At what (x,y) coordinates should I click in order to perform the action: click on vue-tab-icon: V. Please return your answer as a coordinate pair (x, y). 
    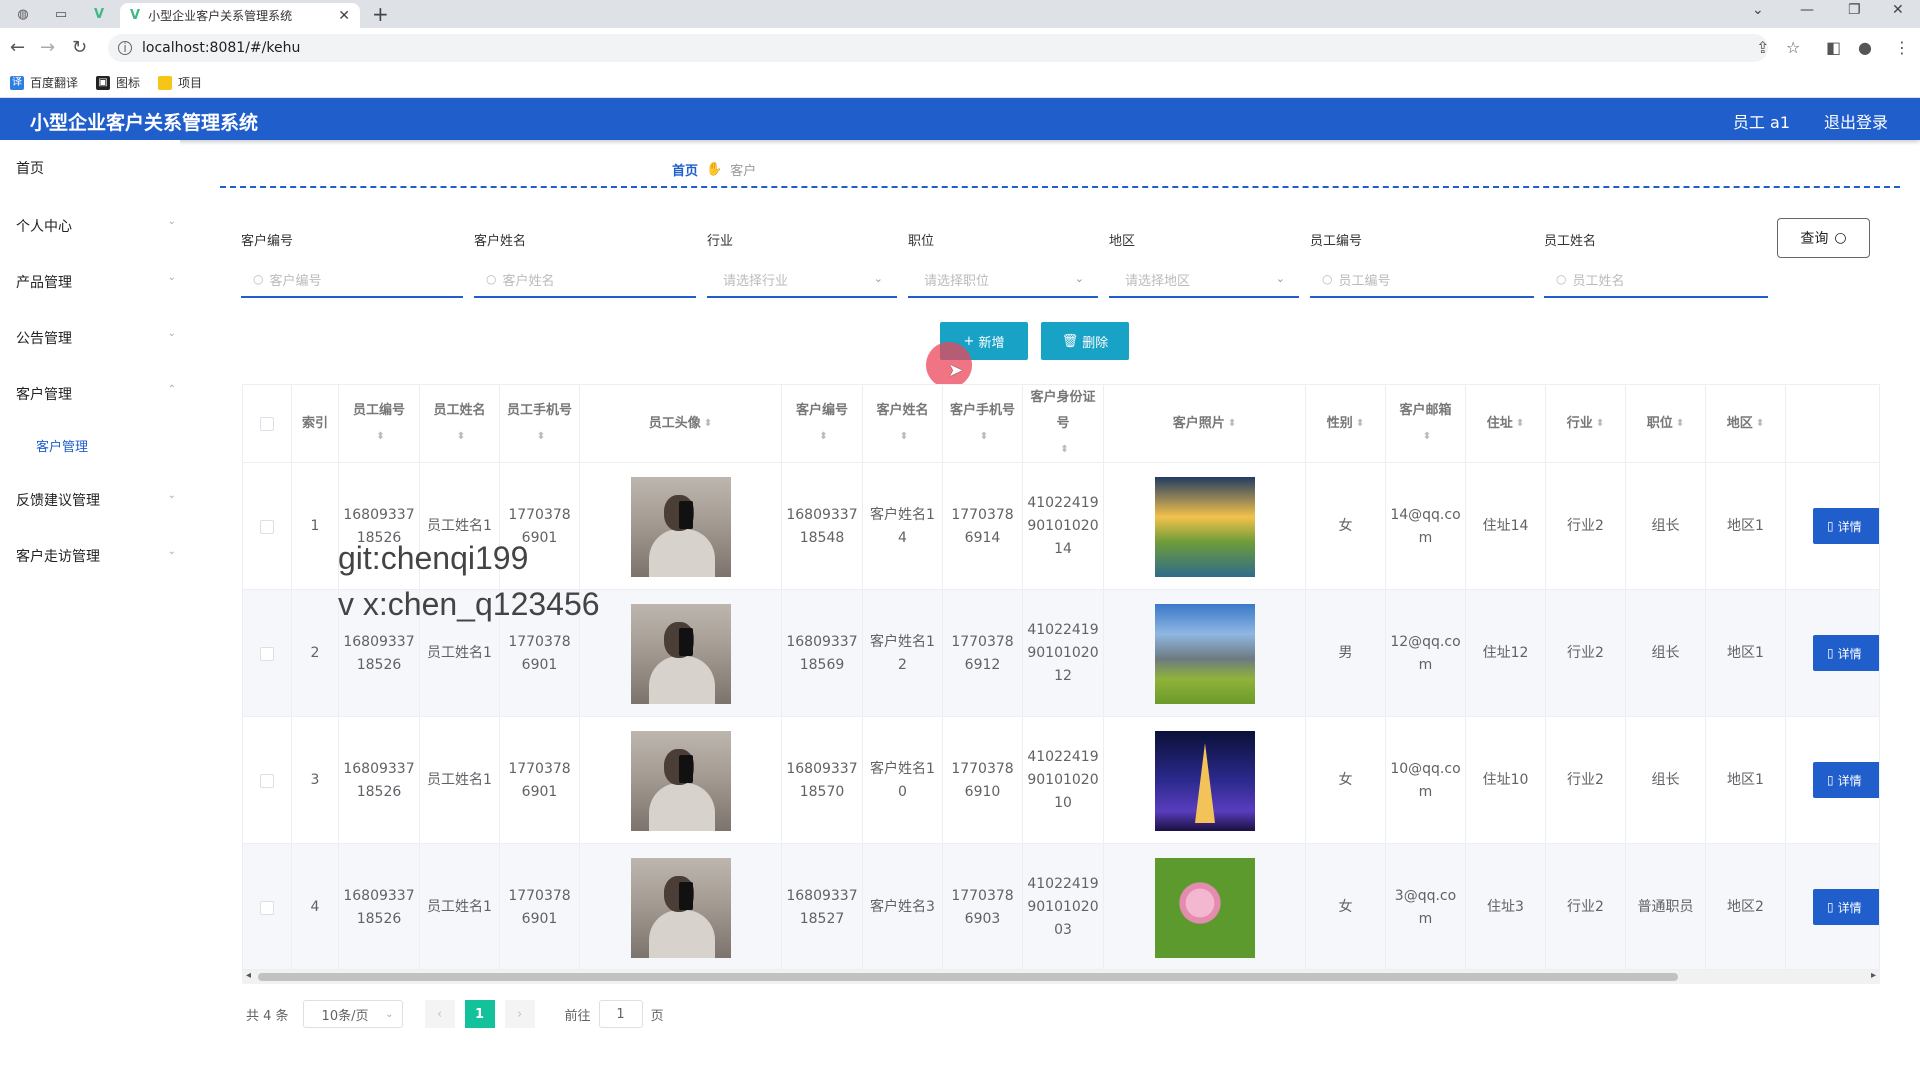
    Looking at the image, I should click on (99, 14).